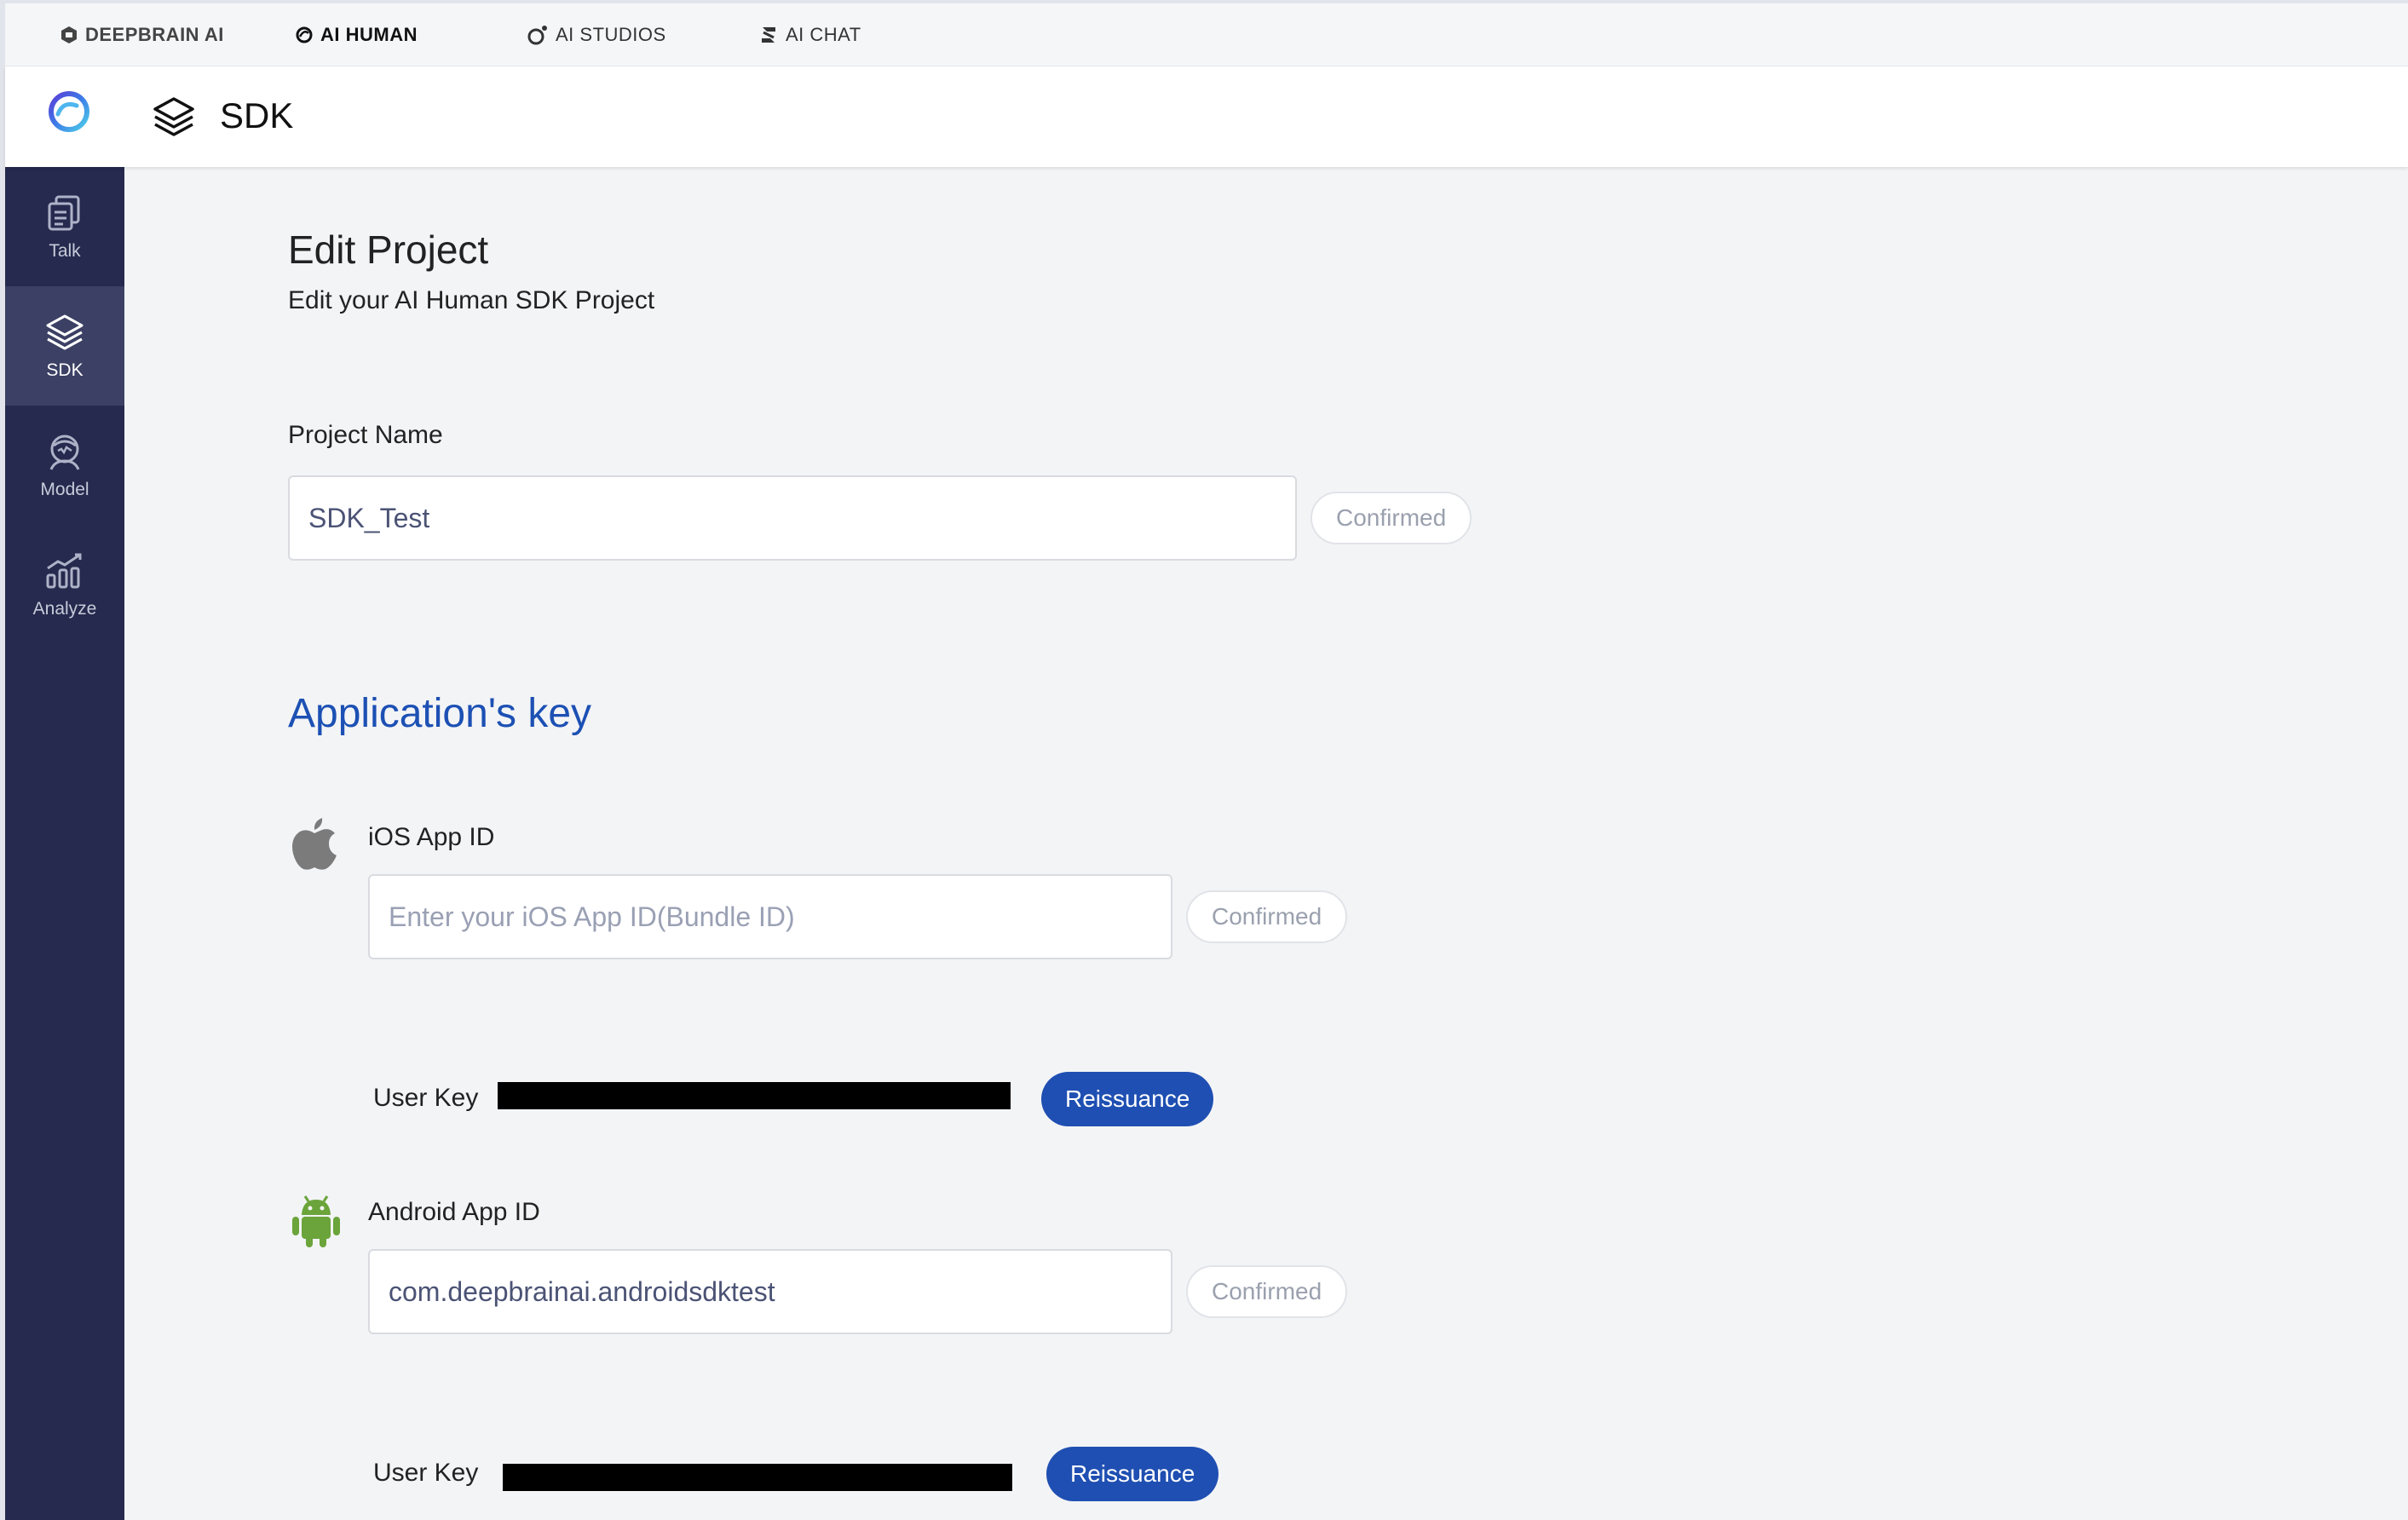 The image size is (2408, 1520). Describe the element at coordinates (770, 917) in the screenshot. I see `ios-app-id-input: Enter your iOS App ID(Bundle ID)` at that location.